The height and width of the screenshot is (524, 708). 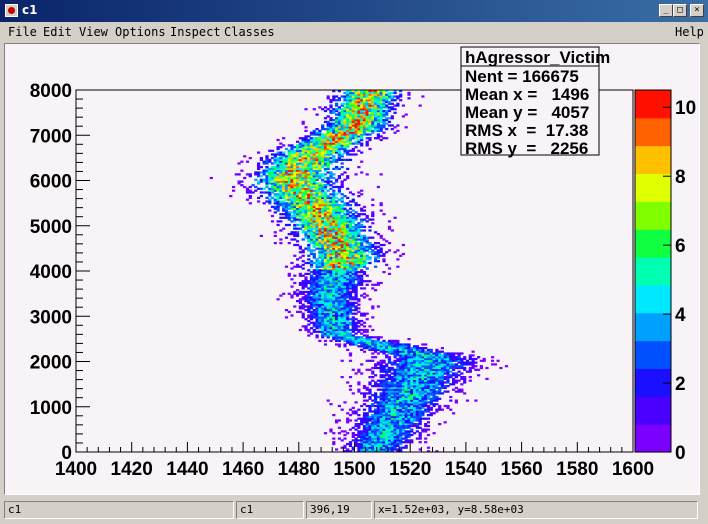 What do you see at coordinates (680, 10) in the screenshot?
I see `maximize-button: □` at bounding box center [680, 10].